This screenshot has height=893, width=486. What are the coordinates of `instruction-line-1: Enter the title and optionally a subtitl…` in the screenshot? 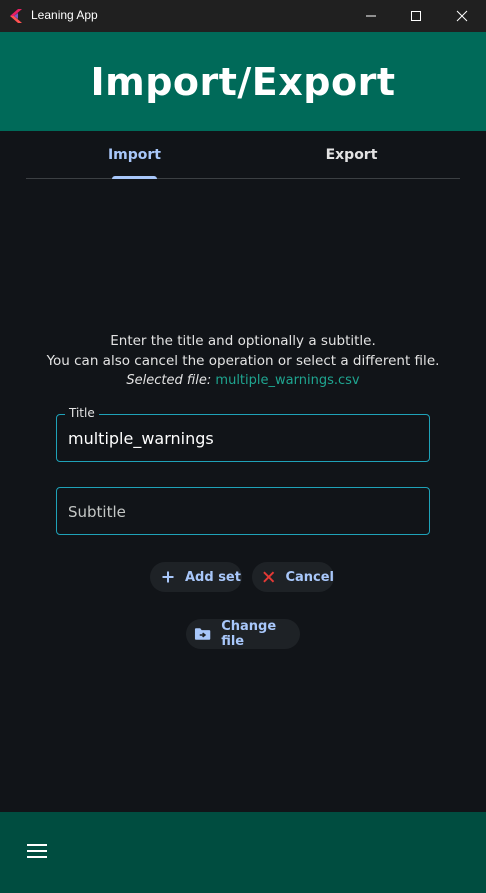 It's located at (243, 341).